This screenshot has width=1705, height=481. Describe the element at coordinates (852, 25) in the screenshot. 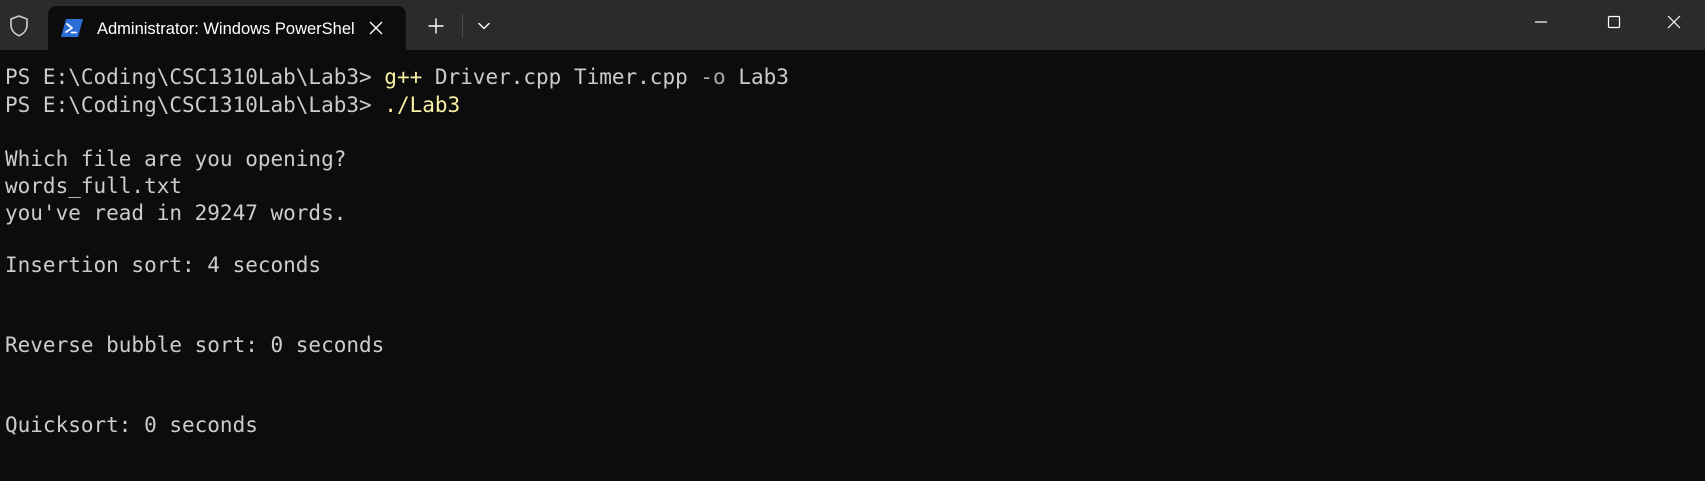

I see `title-bar: Administrator: Windows PowerShell` at that location.